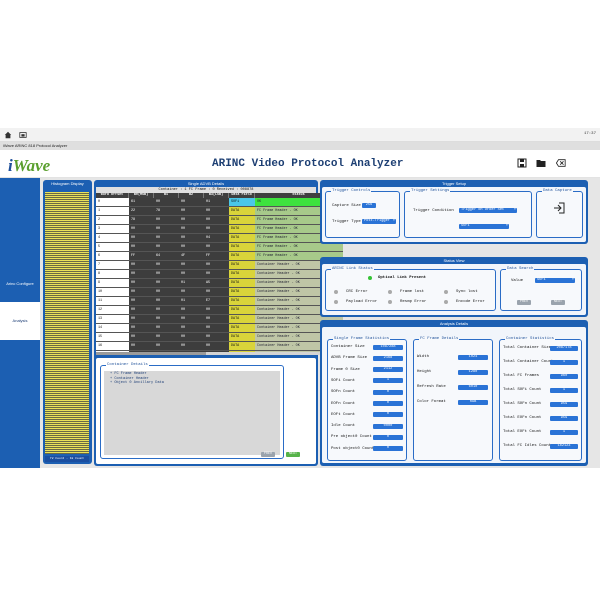  What do you see at coordinates (402, 278) in the screenshot?
I see `optical-link-label: Optical Link Present` at bounding box center [402, 278].